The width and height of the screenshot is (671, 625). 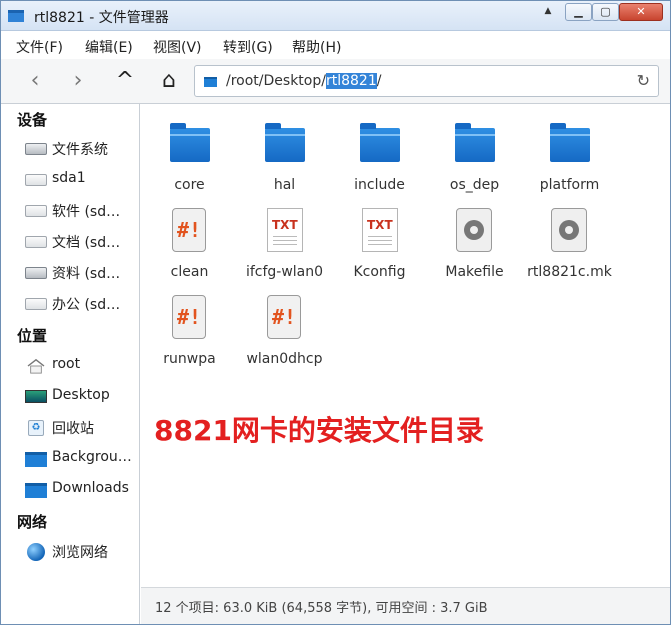 I want to click on menu-help: 帮助(H), so click(x=316, y=47).